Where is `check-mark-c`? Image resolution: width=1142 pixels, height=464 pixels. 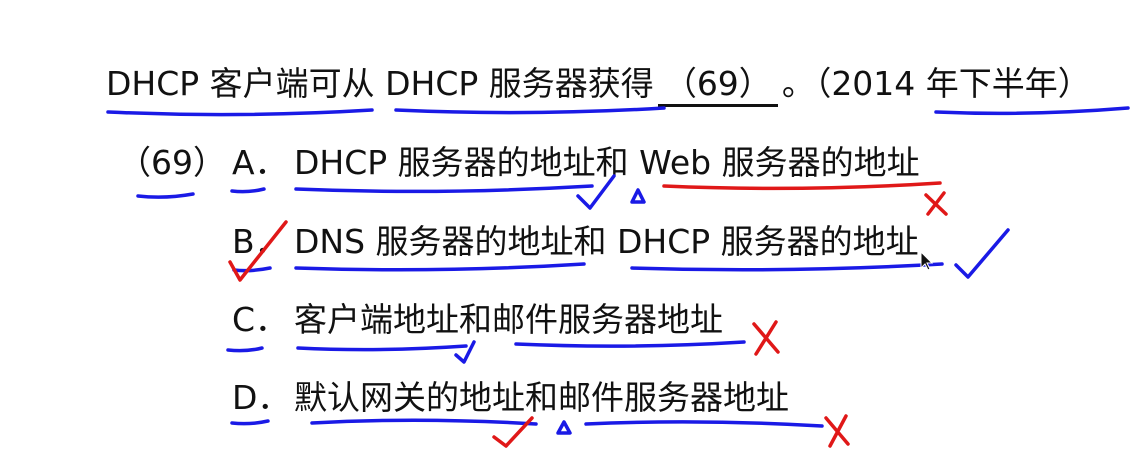
check-mark-c is located at coordinates (465, 352).